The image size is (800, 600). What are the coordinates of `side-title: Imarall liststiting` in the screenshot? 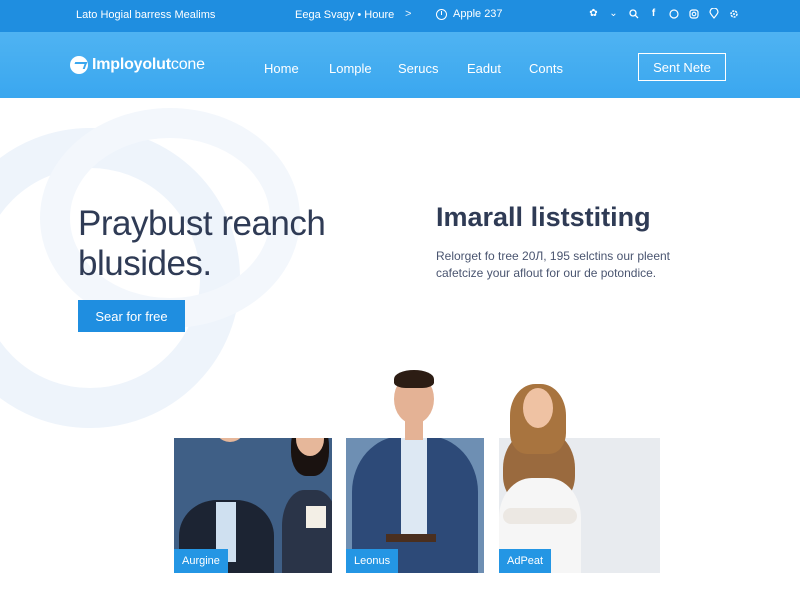 It's located at (543, 217).